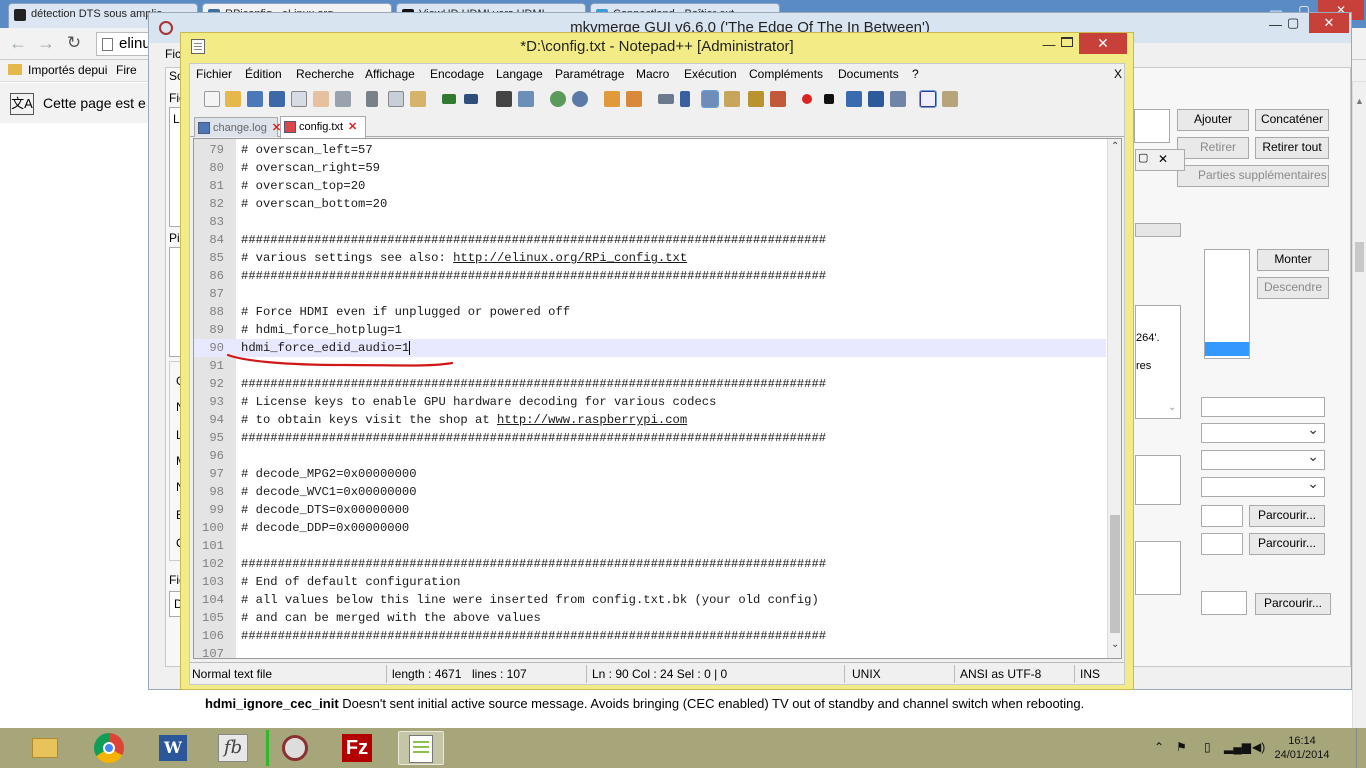  I want to click on play-macro-icon, so click(854, 99).